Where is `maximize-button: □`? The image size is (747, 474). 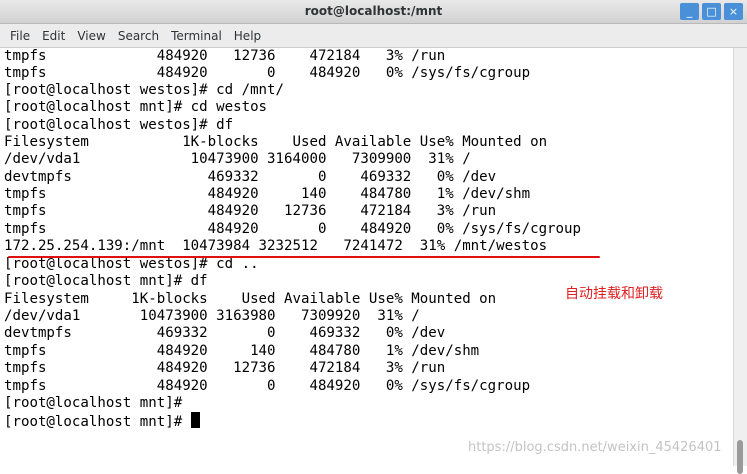 maximize-button: □ is located at coordinates (711, 11).